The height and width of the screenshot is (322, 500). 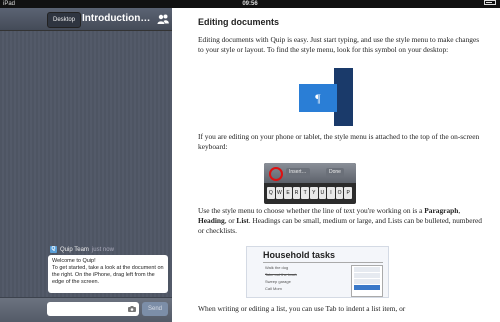 What do you see at coordinates (53, 249) in the screenshot?
I see `quip-logo-icon: Q` at bounding box center [53, 249].